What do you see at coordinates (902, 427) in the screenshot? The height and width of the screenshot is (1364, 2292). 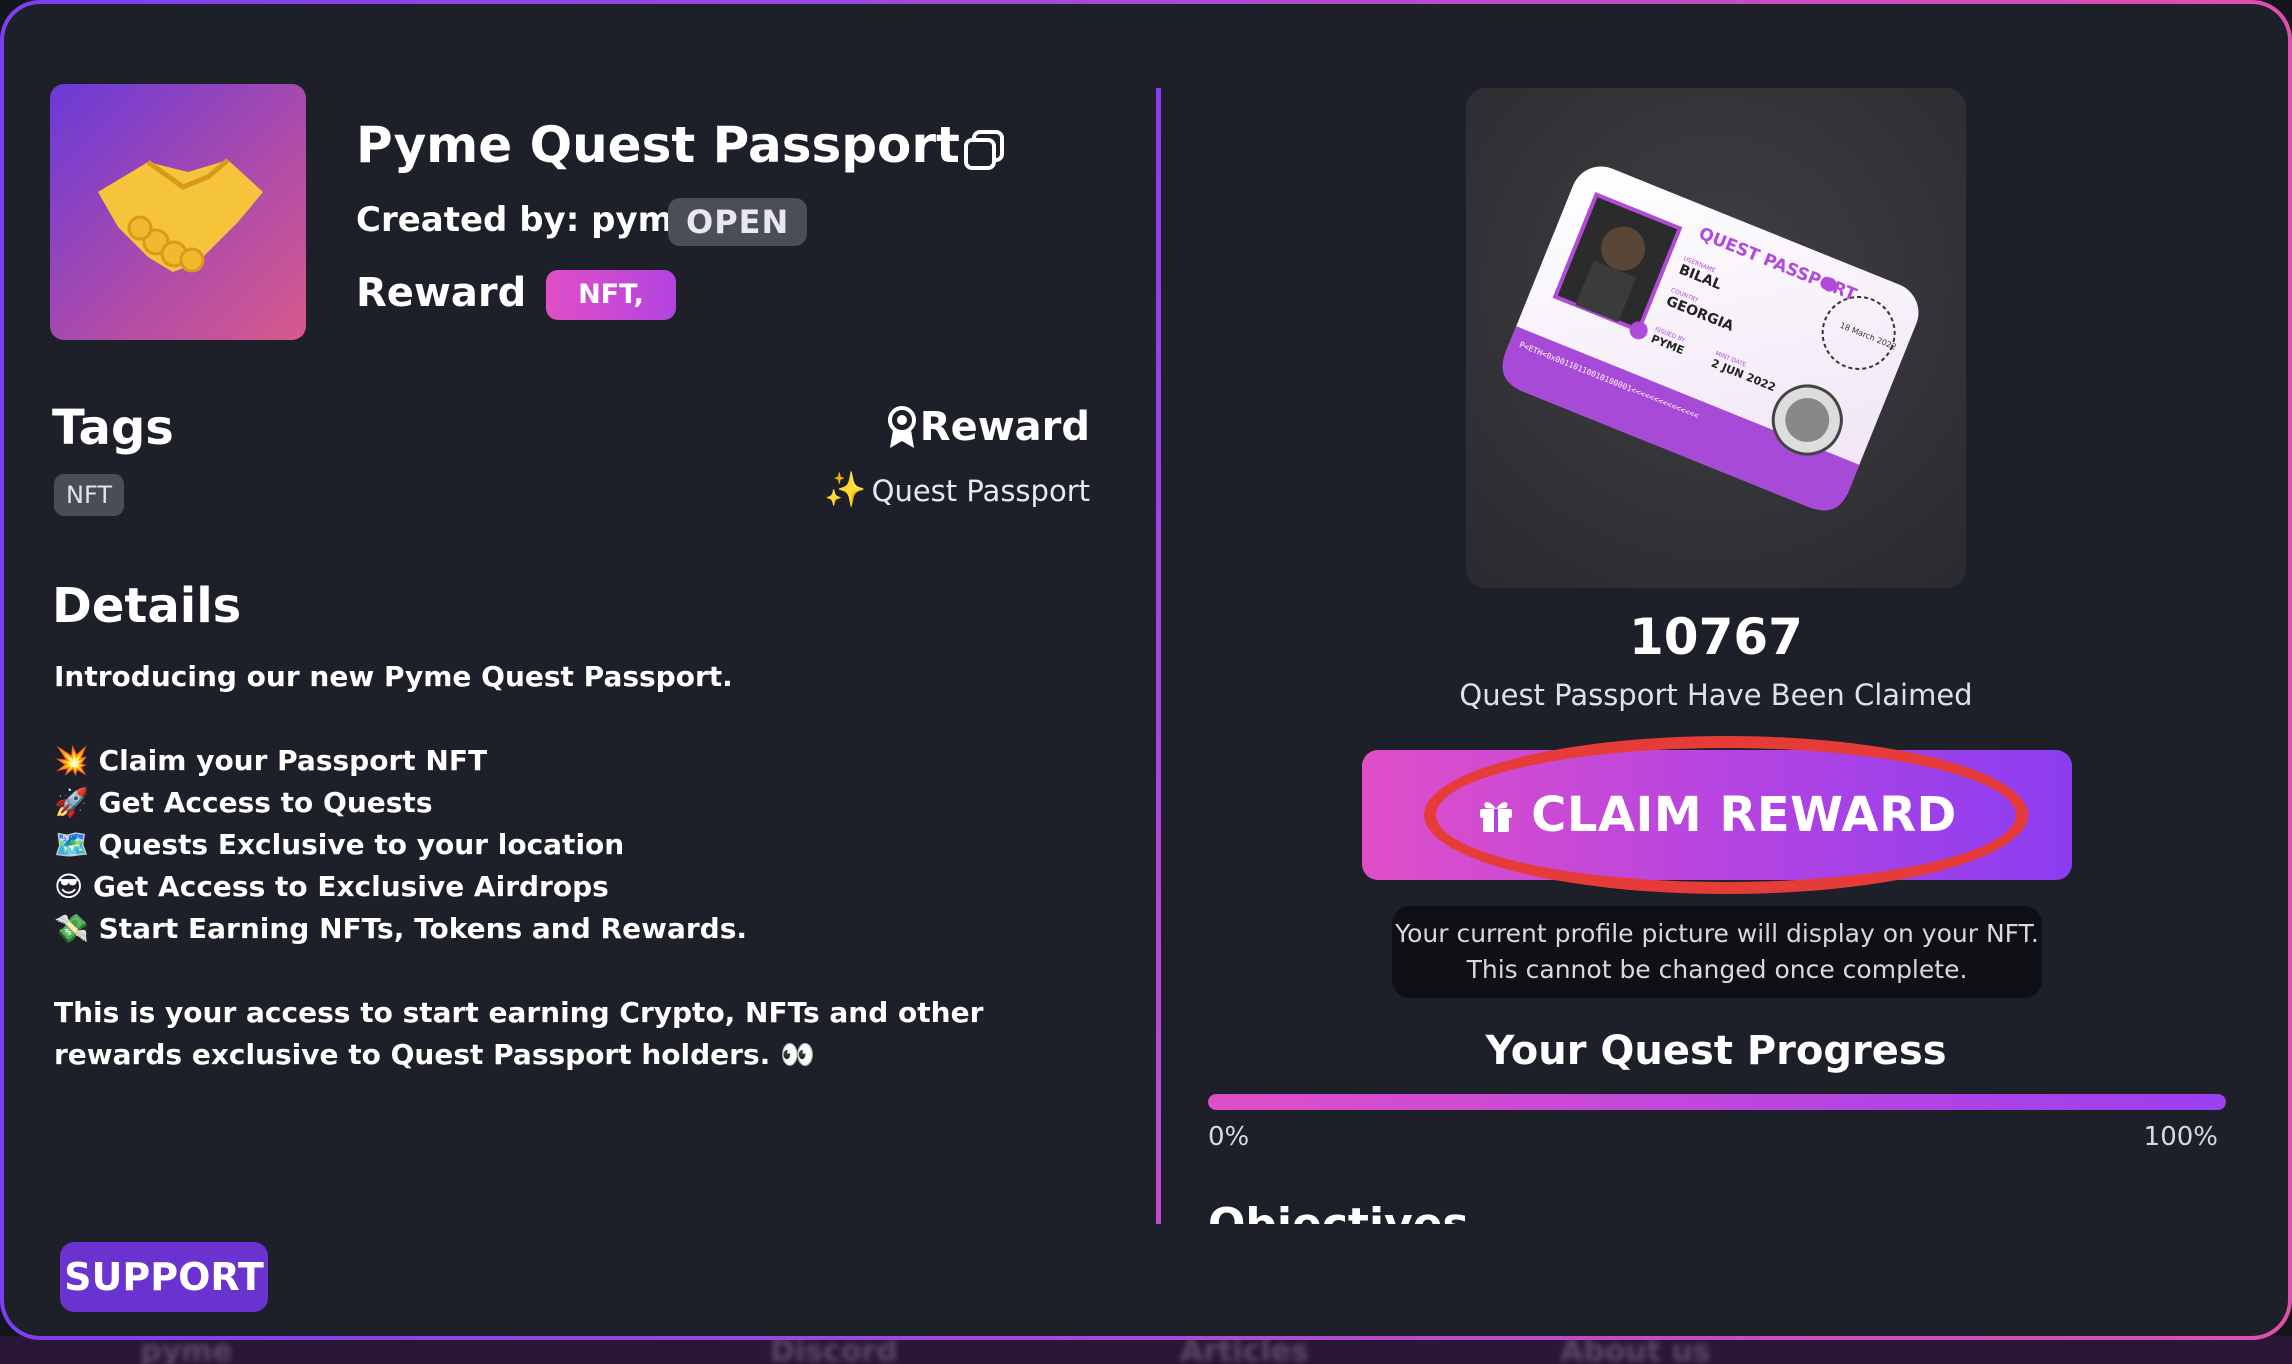 I see `award-icon` at bounding box center [902, 427].